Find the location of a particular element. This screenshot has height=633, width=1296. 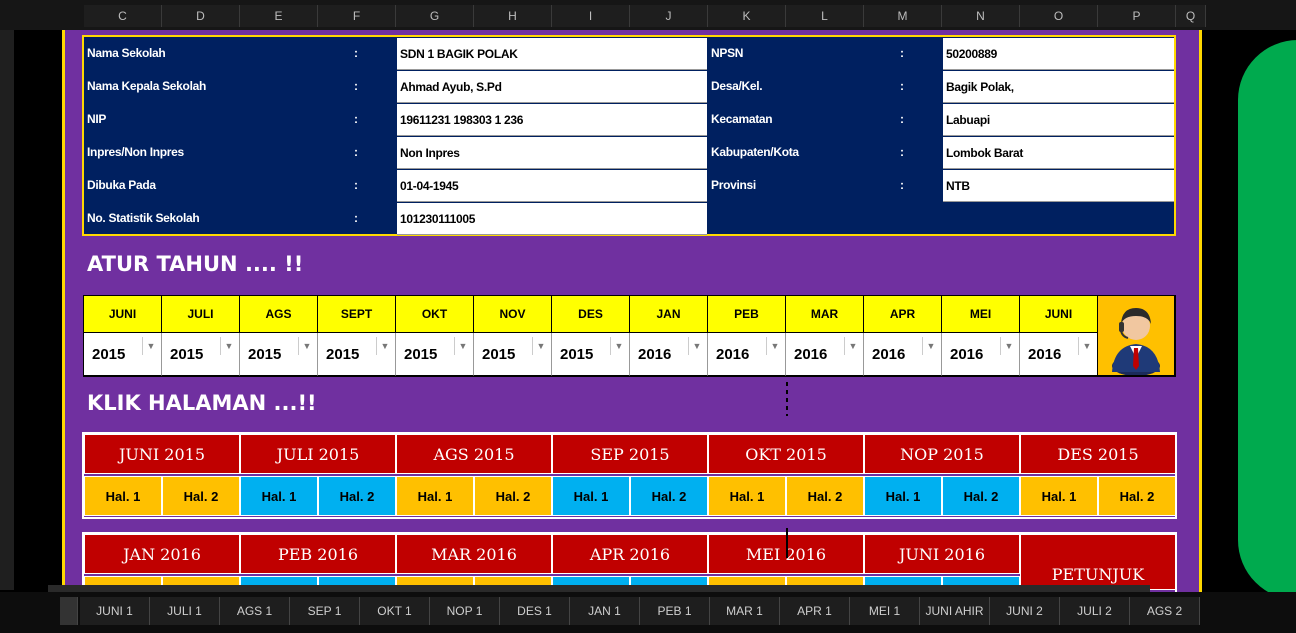

sheet-tab: AGS 1 is located at coordinates (255, 611).